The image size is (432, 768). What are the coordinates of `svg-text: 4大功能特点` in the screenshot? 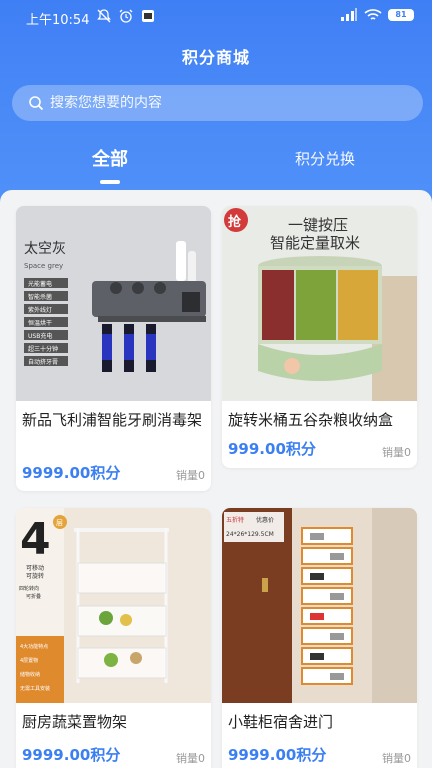 It's located at (34, 646).